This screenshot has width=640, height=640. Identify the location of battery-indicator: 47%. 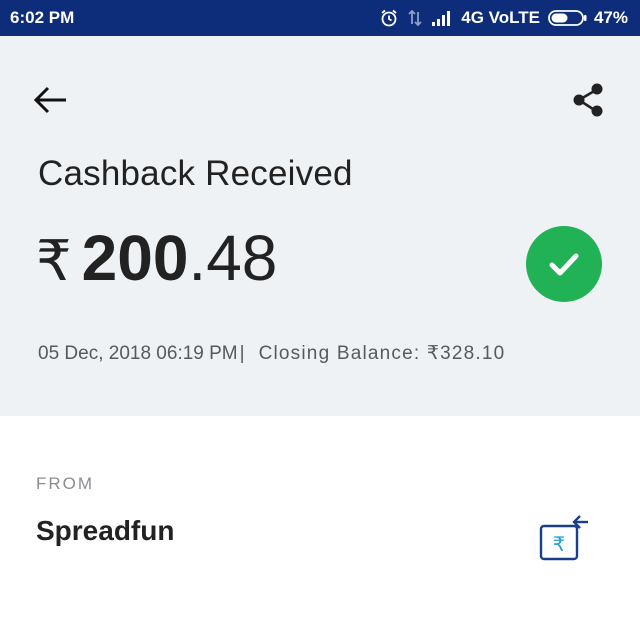
(588, 18).